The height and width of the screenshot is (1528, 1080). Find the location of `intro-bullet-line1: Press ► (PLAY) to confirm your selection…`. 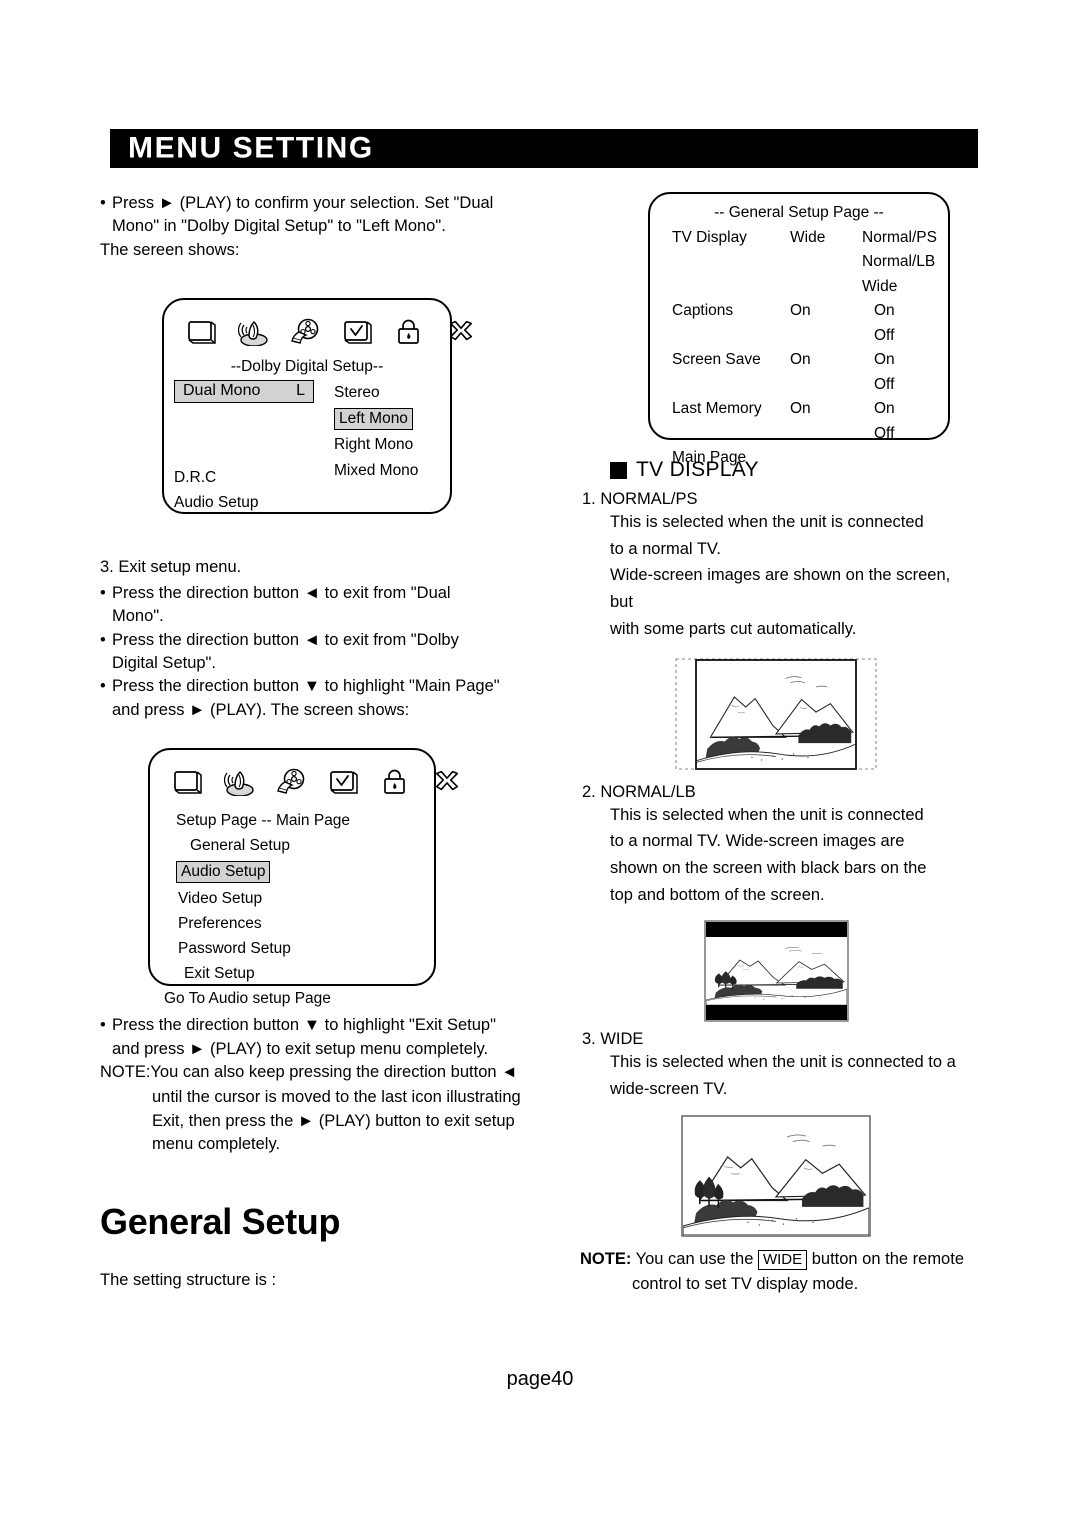

intro-bullet-line1: Press ► (PLAY) to confirm your selection… is located at coordinates (303, 203).